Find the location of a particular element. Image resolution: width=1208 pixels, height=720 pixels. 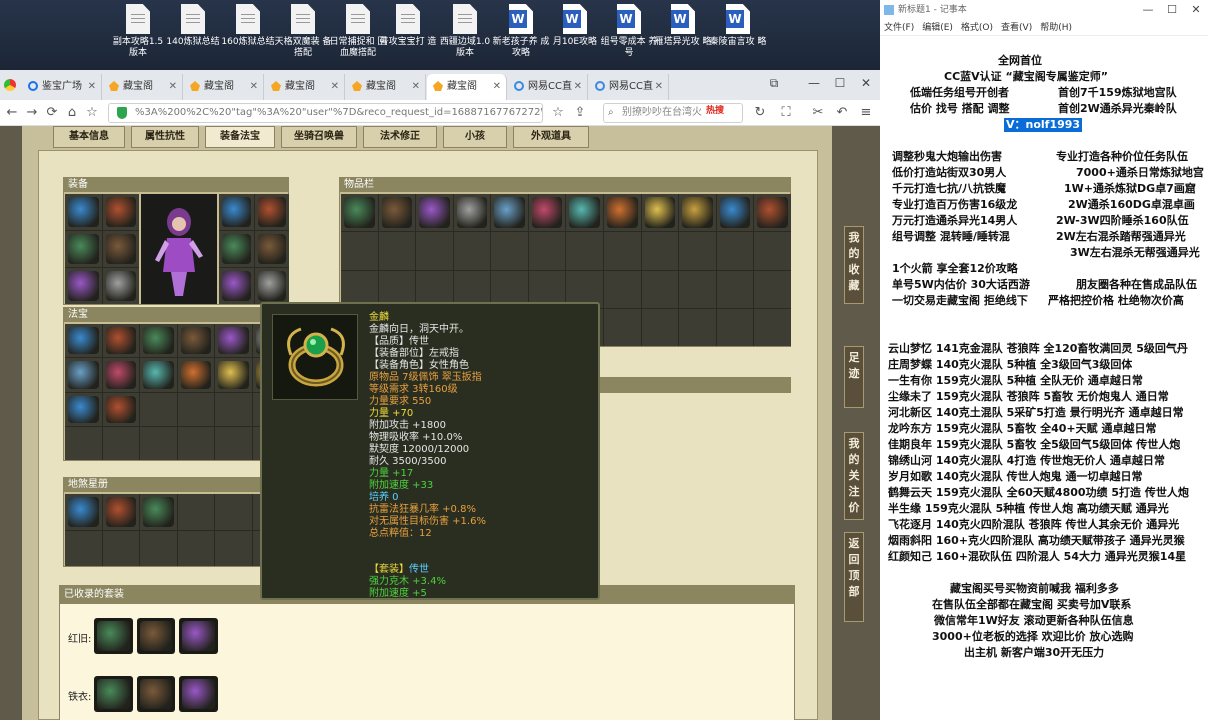

back-arrow-icon: ← is located at coordinates (12, 113).